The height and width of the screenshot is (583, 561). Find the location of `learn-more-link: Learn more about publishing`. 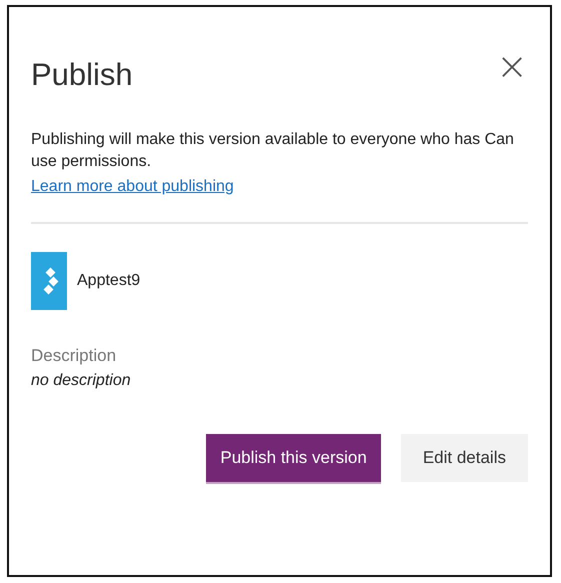

learn-more-link: Learn more about publishing is located at coordinates (132, 187).